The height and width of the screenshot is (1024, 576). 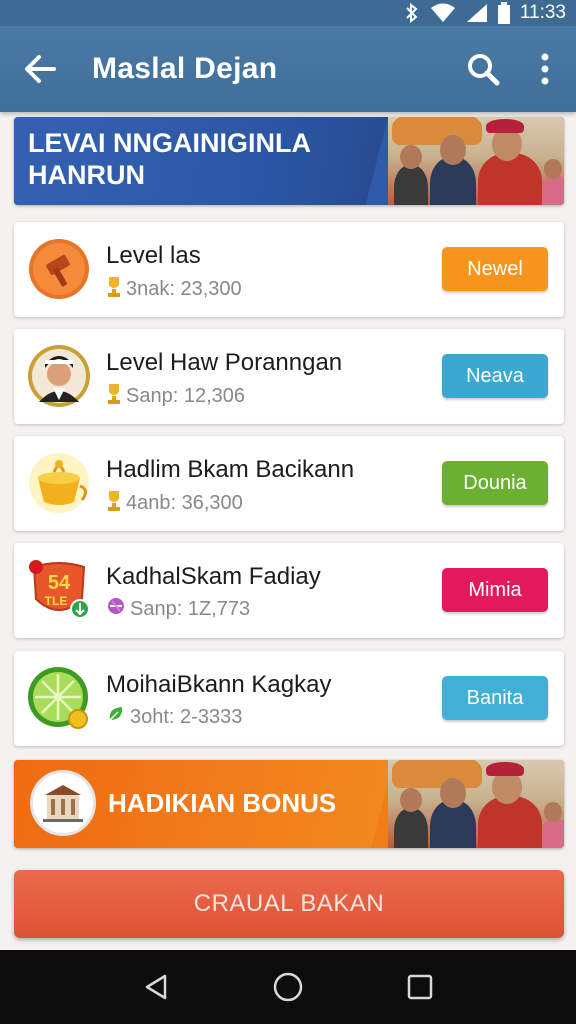 What do you see at coordinates (288, 13) in the screenshot?
I see `status-bar: 11:33` at bounding box center [288, 13].